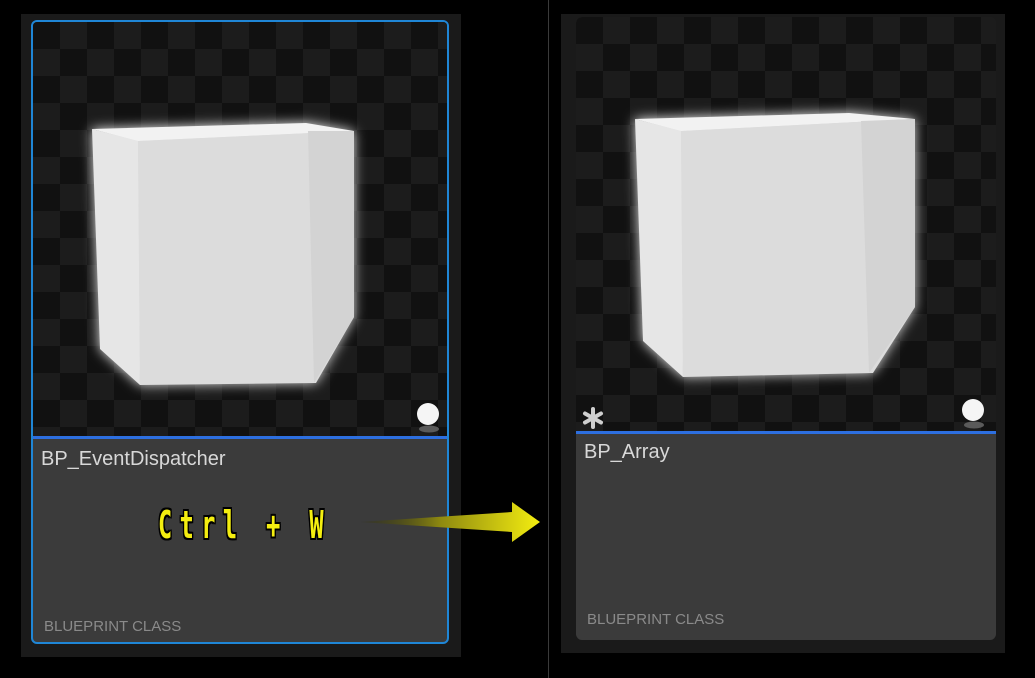  Describe the element at coordinates (133, 459) in the screenshot. I see `asset-name-label: BP_EventDispatcher` at that location.